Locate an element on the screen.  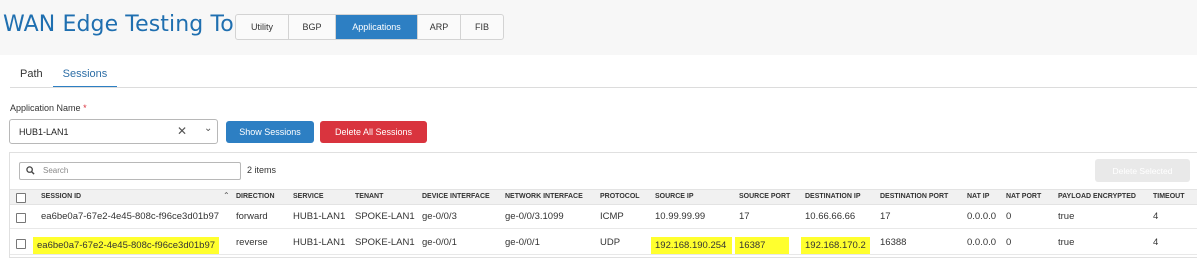
cell-destination-ip-highlighted: 192.168.170.2 is located at coordinates (835, 245).